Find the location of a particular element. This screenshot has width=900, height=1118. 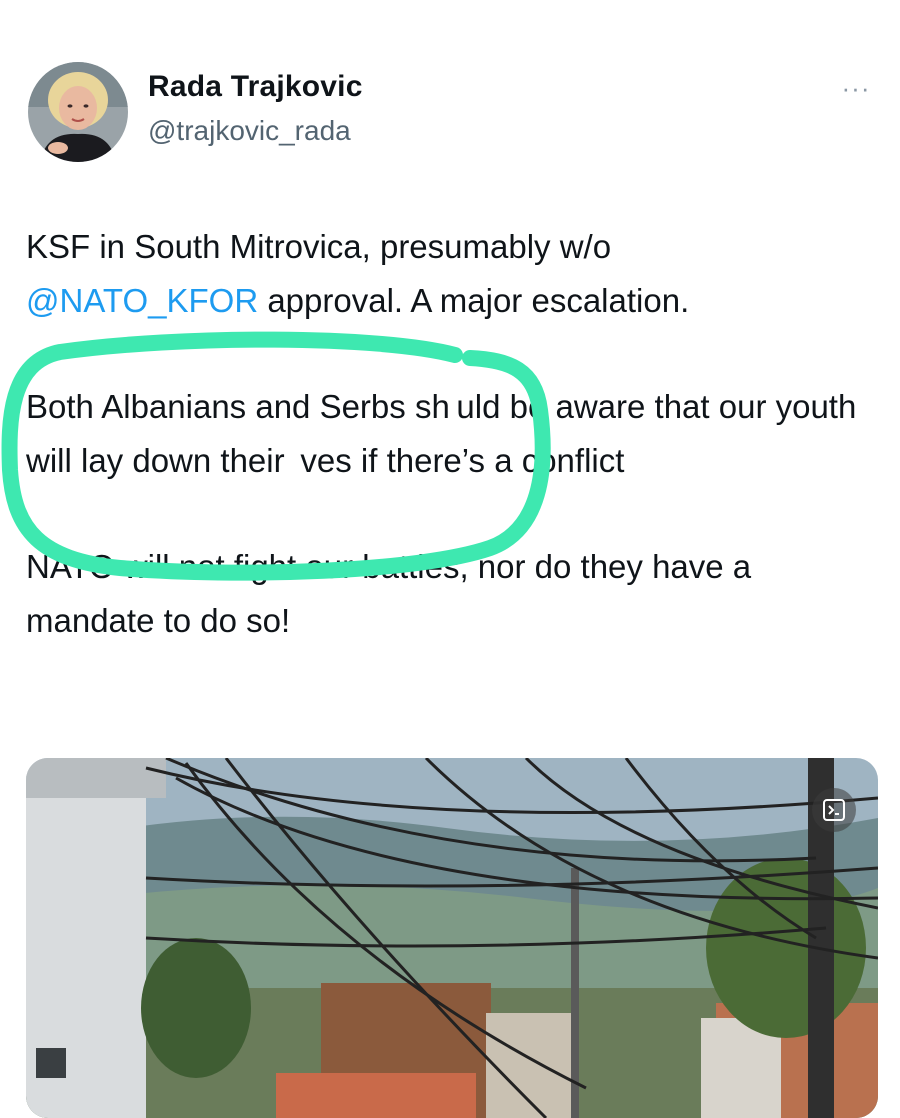

more-options-button: ··· is located at coordinates (856, 88).